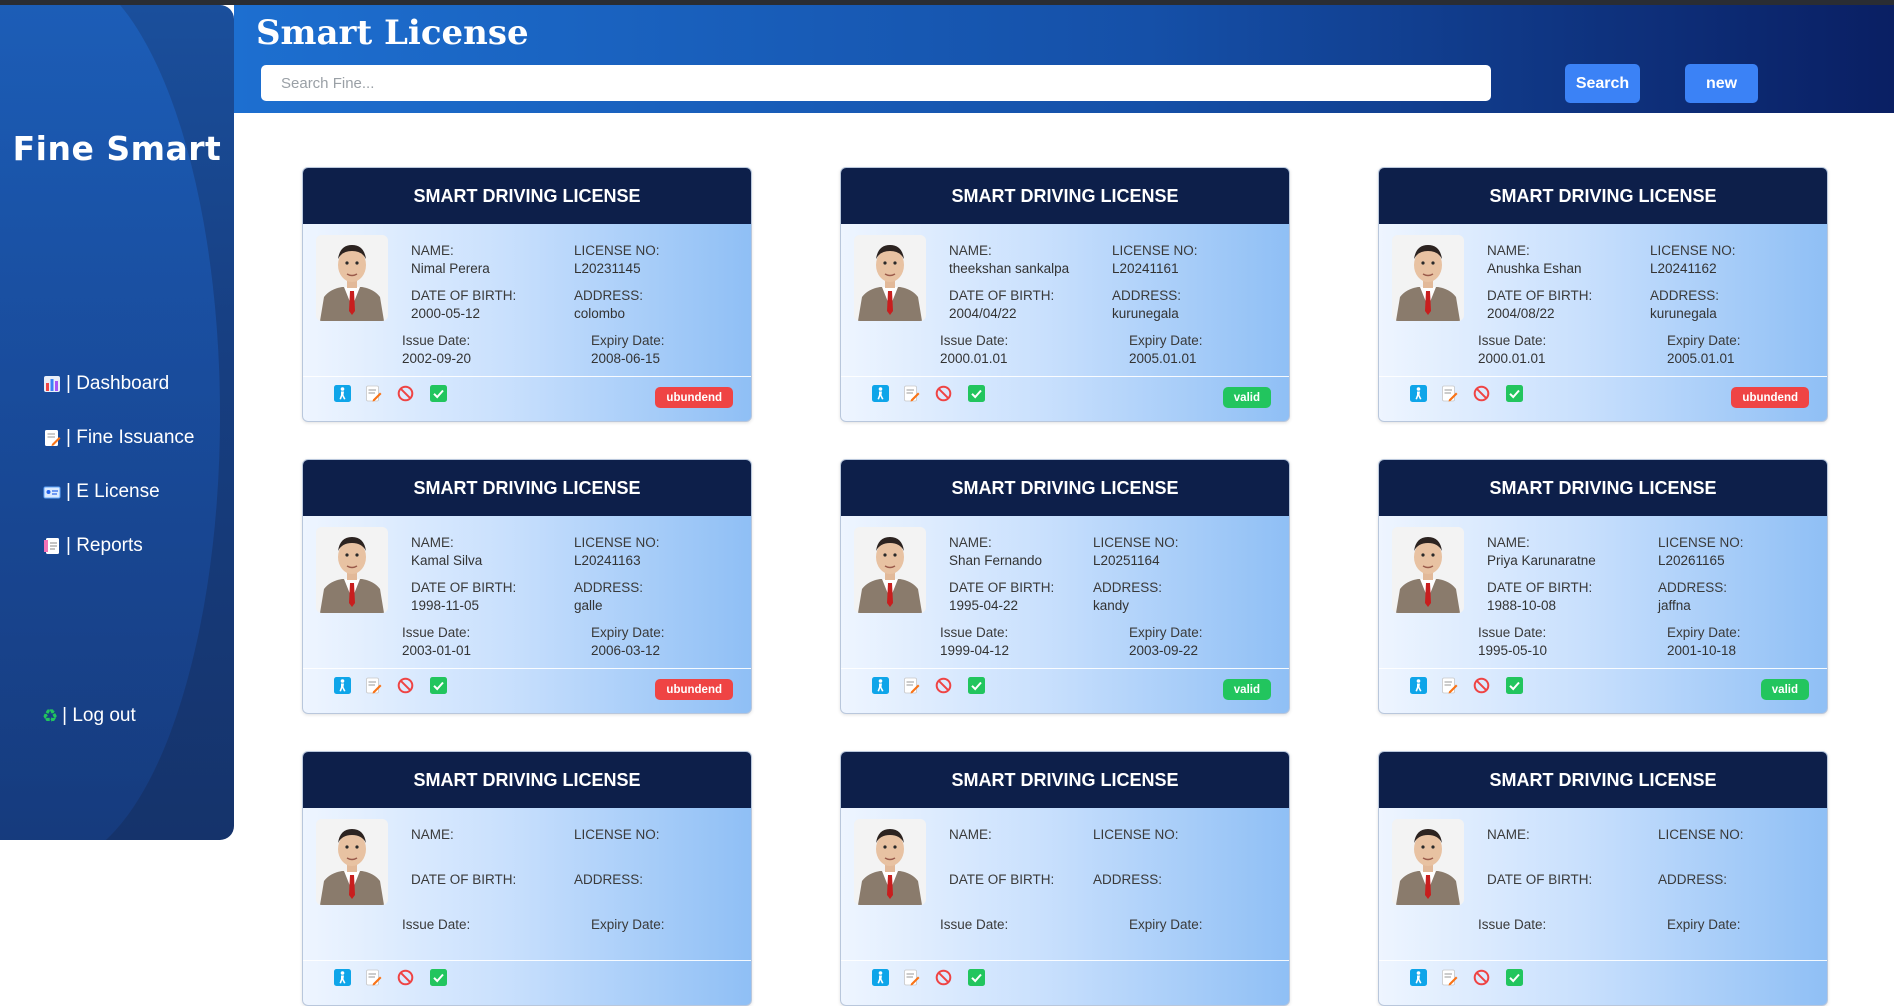 The width and height of the screenshot is (1894, 1006). What do you see at coordinates (995, 552) in the screenshot?
I see `name-field: NAME: Shan Fernando` at bounding box center [995, 552].